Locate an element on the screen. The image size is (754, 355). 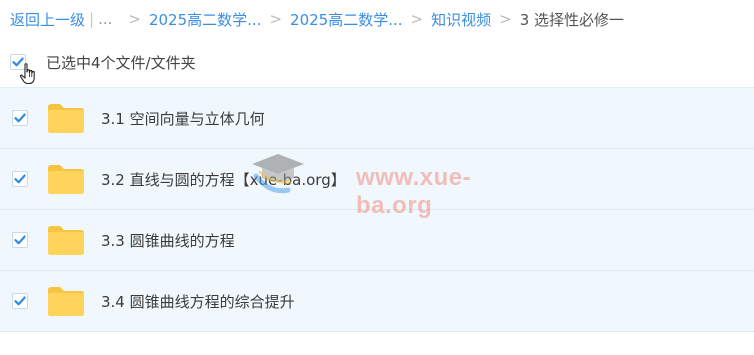
file-name: 3.3 圆锥曲线的方程 is located at coordinates (168, 240).